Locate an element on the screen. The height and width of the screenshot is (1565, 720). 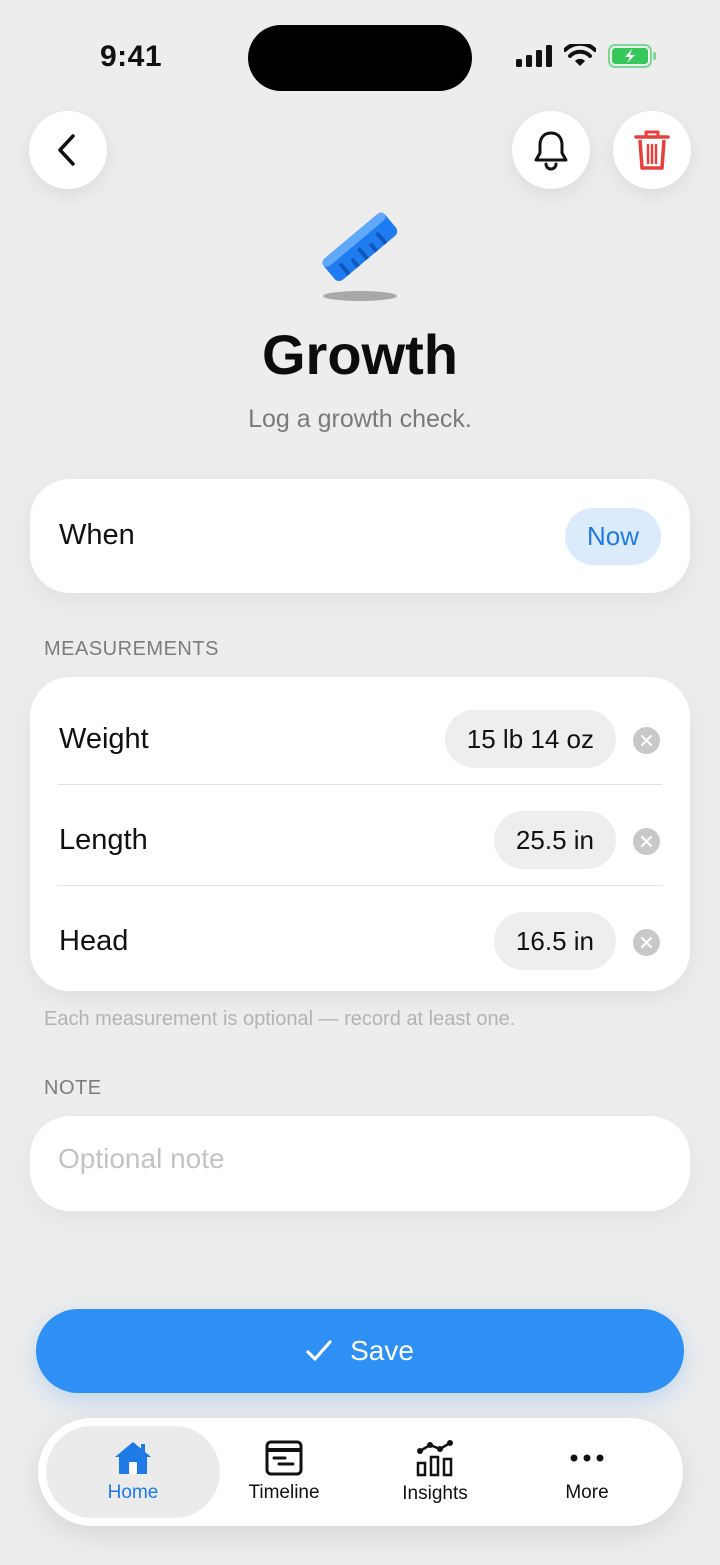
length-row: Length 25.5 in is located at coordinates (360, 834).